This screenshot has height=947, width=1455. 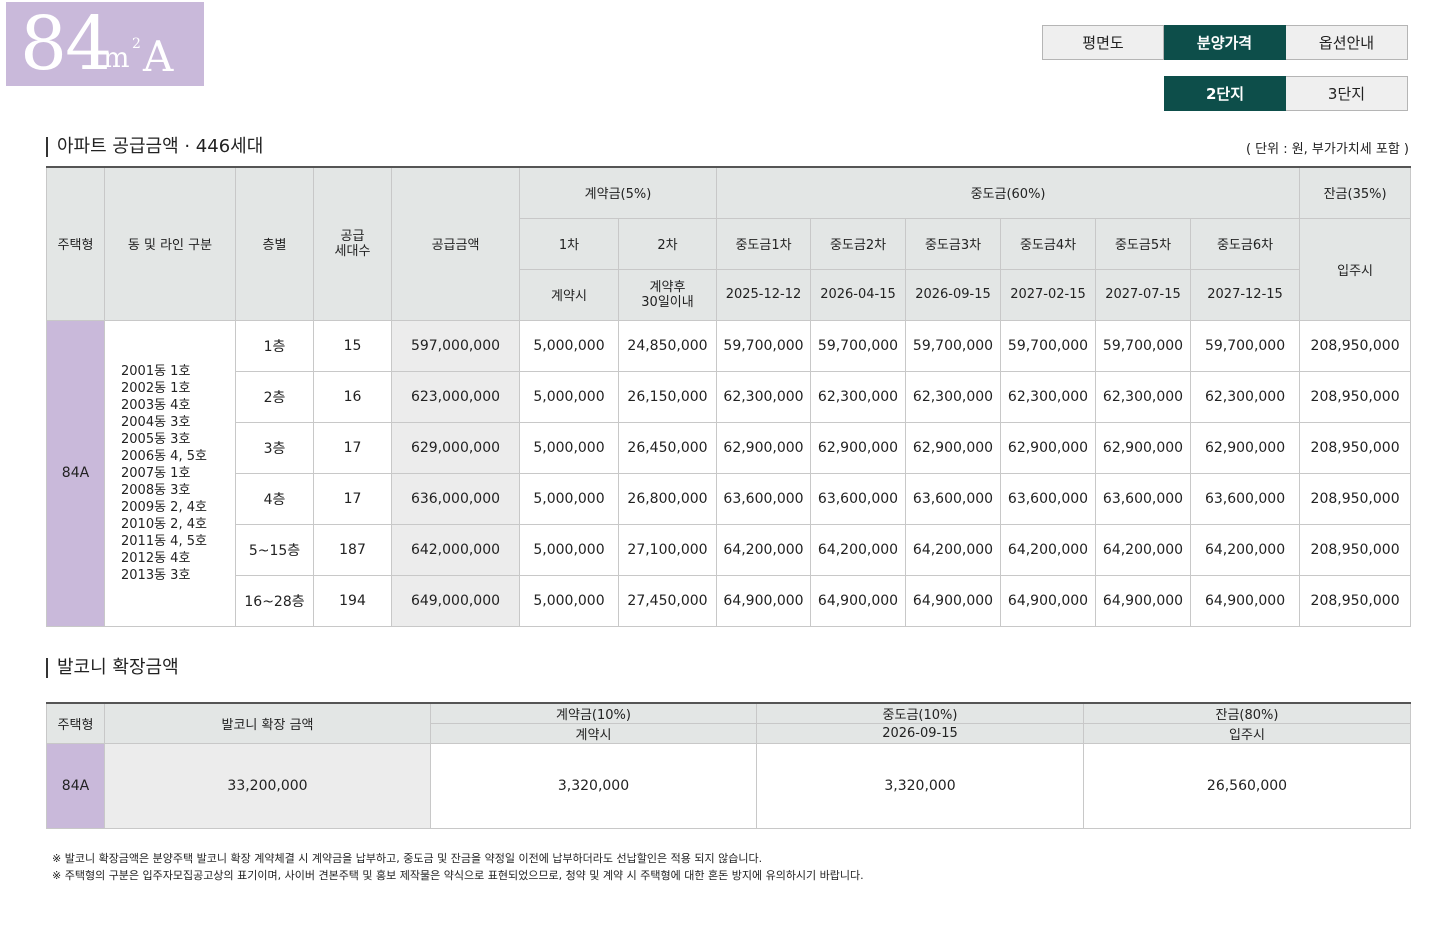 What do you see at coordinates (105, 44) in the screenshot?
I see `unit-type-badge: 84 m 2 A` at bounding box center [105, 44].